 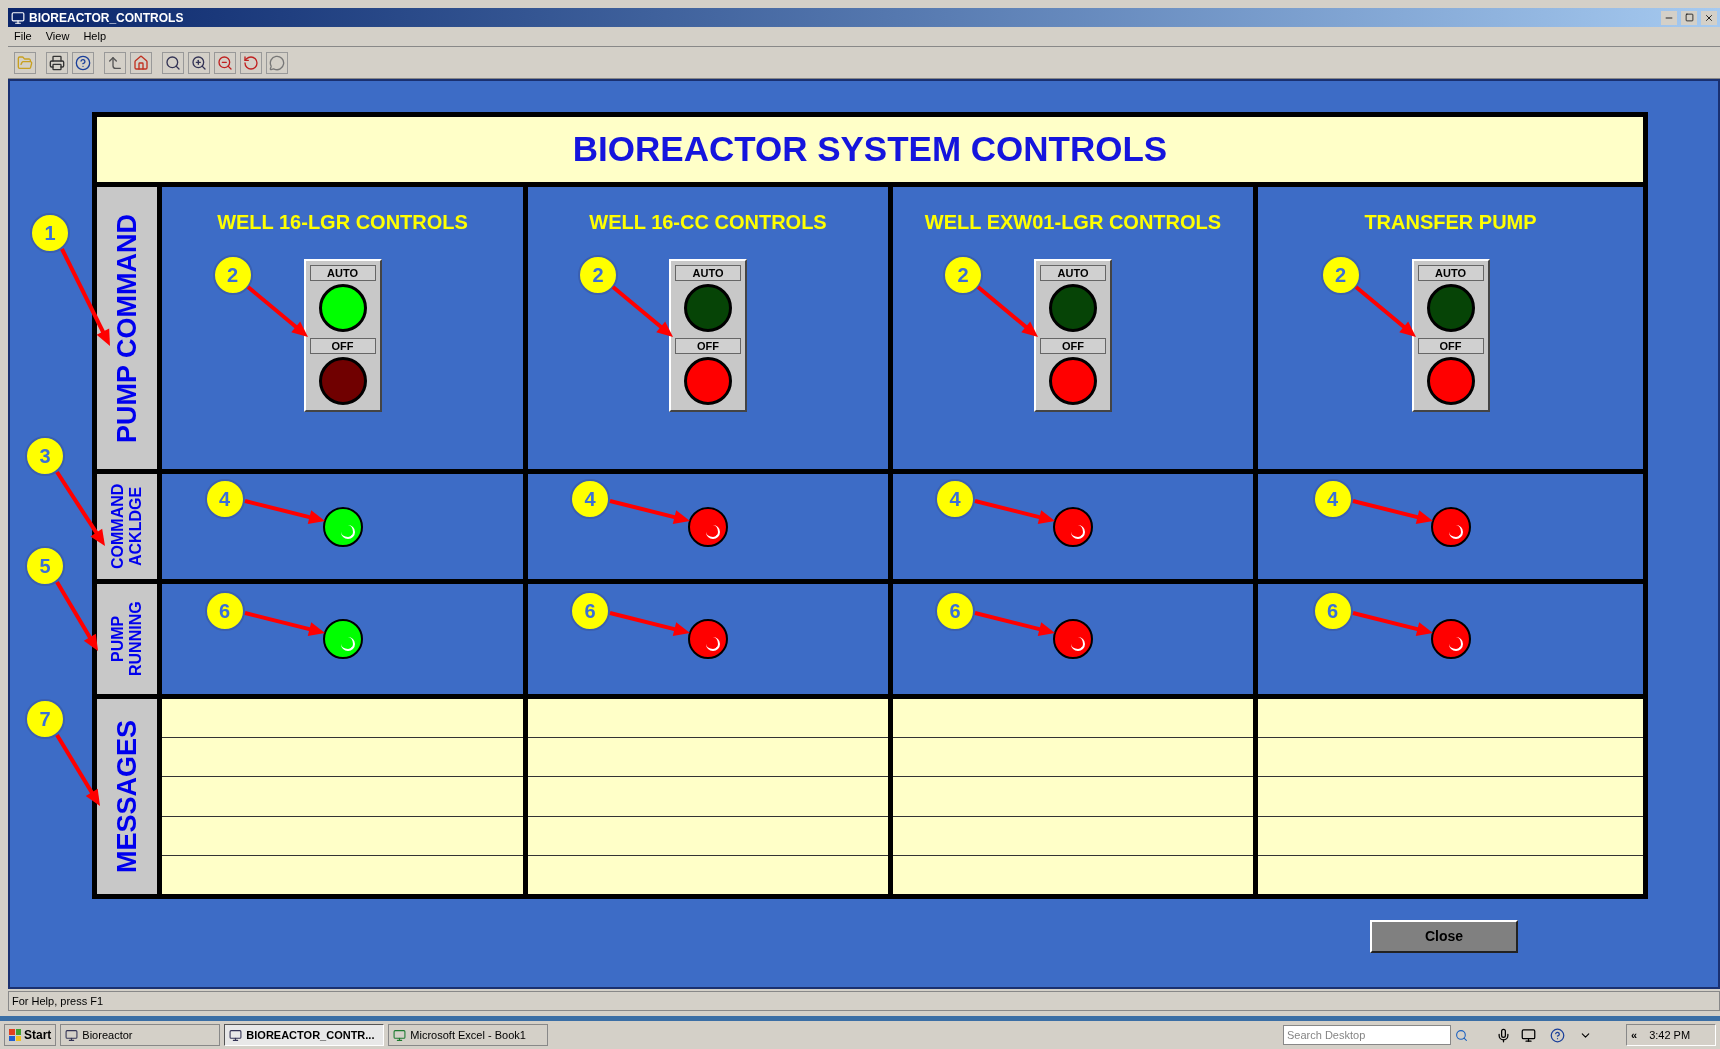 I want to click on row-label: MESSAGES, so click(x=127, y=796).